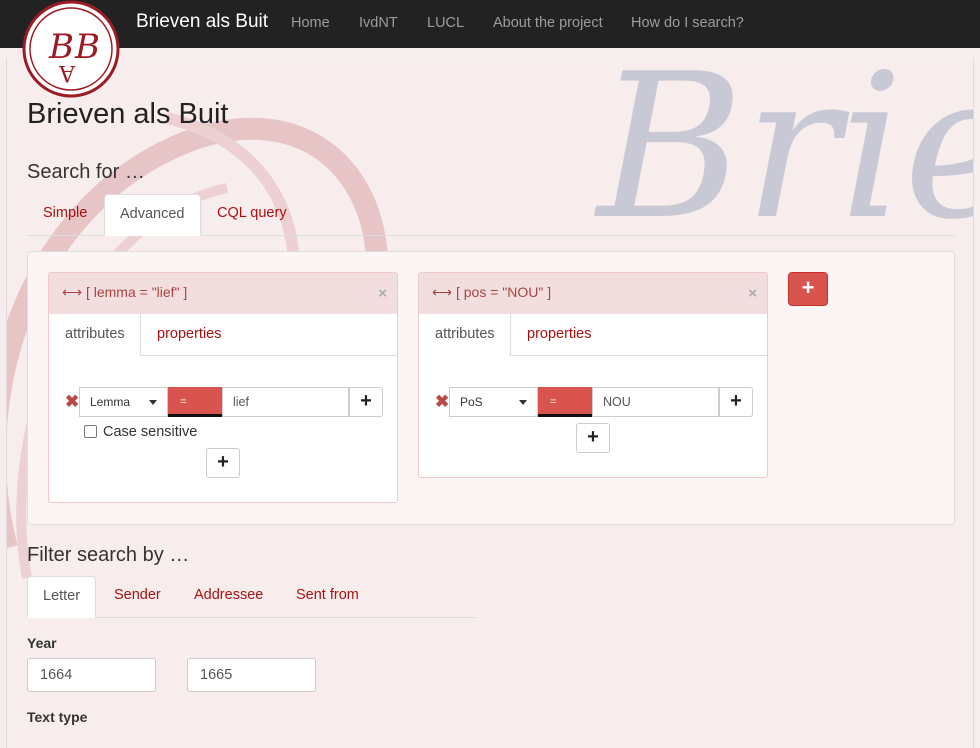 The width and height of the screenshot is (980, 748). What do you see at coordinates (67, 72) in the screenshot?
I see `svg-text: A` at bounding box center [67, 72].